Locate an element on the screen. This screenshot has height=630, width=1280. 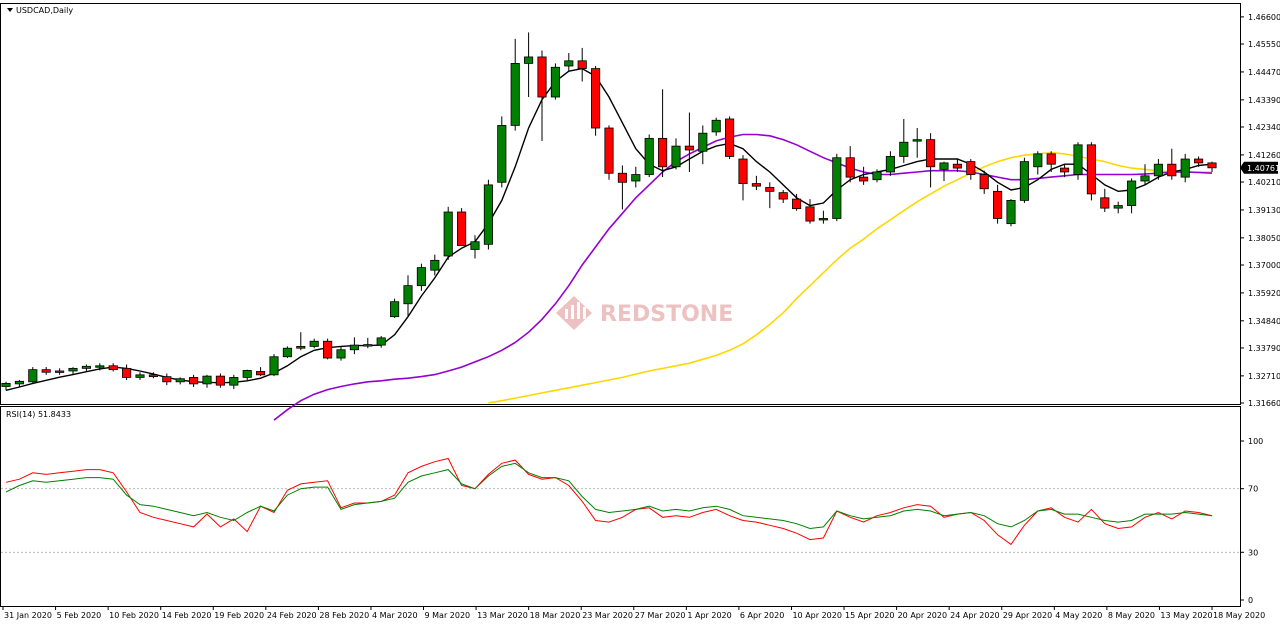
chart-title: USDCAD,Daily is located at coordinates (40, 10).